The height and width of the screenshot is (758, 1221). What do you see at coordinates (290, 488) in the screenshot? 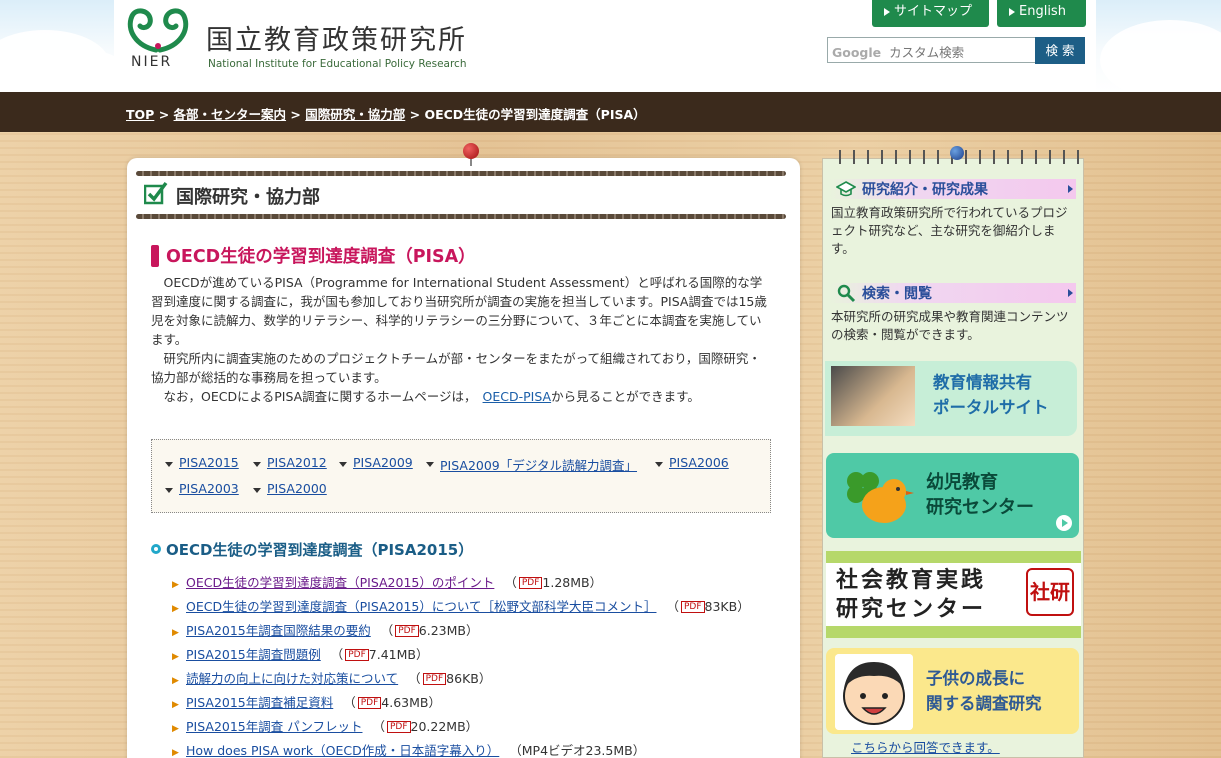
I see `year-link-pisa2000: PISA2000` at bounding box center [290, 488].